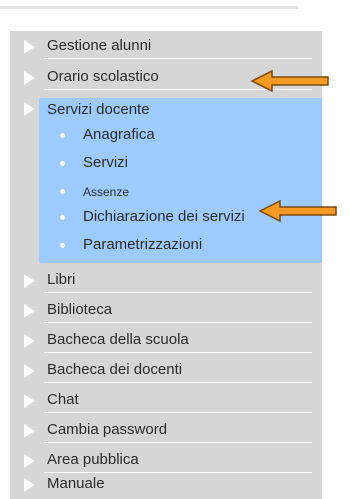 The height and width of the screenshot is (499, 350). I want to click on menu-item-manuale: Manuale, so click(166, 484).